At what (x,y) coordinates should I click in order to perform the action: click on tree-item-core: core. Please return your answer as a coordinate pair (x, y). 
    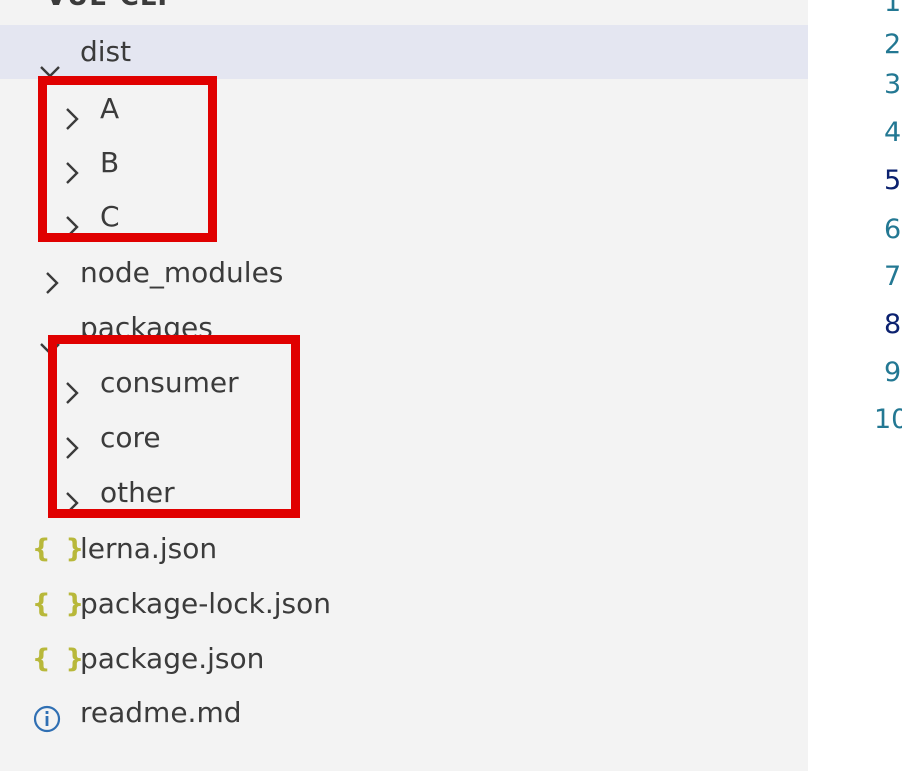
    Looking at the image, I should click on (404, 438).